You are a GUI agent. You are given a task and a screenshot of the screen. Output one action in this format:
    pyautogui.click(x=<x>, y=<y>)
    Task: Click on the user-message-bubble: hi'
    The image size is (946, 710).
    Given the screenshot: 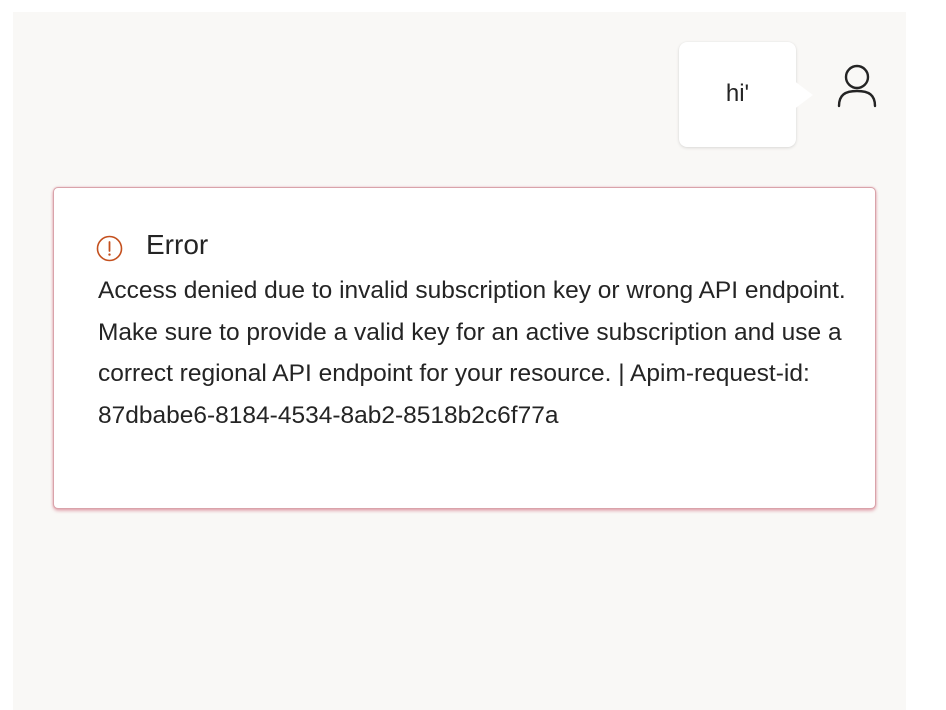 What is the action you would take?
    pyautogui.click(x=737, y=94)
    